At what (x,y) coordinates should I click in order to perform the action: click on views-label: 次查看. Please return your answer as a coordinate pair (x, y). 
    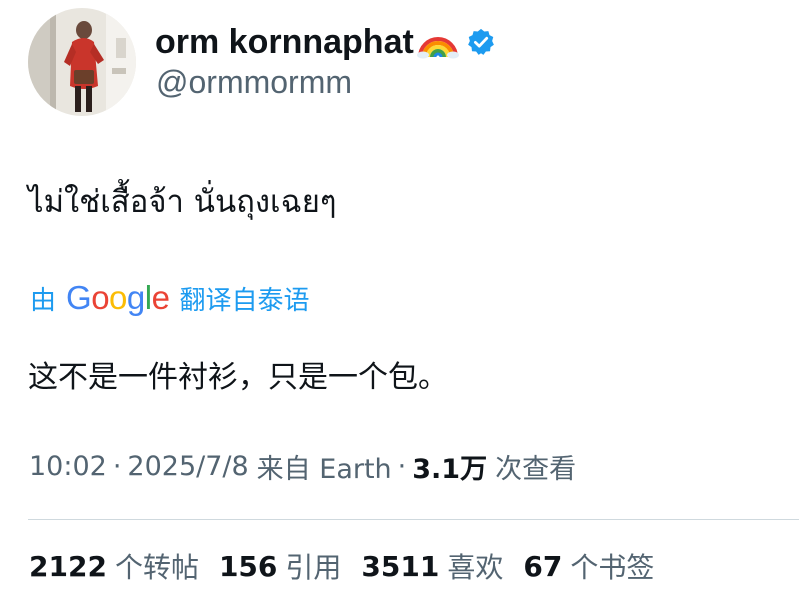
    Looking at the image, I should click on (536, 469).